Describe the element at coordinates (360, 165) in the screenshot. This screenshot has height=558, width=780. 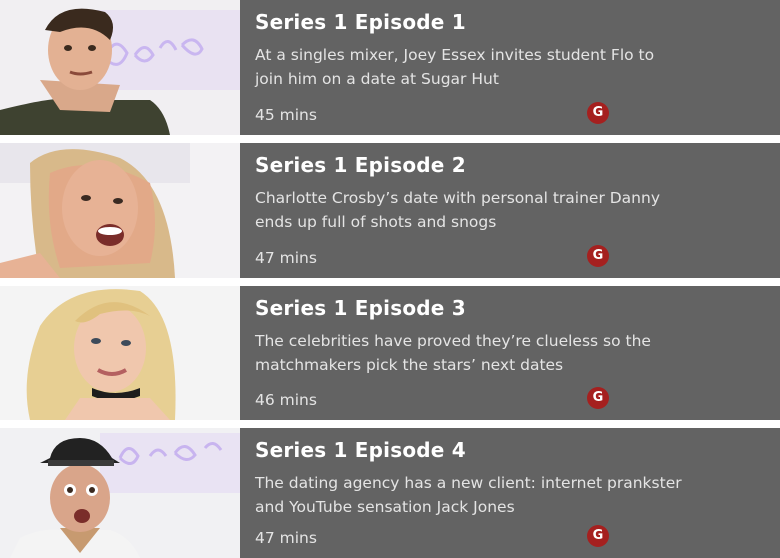
I see `episode-title: Series 1 Episode 2` at that location.